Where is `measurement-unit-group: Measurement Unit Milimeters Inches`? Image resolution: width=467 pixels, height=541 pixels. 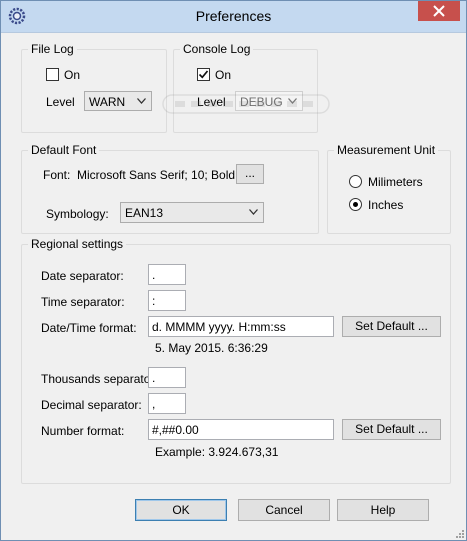
measurement-unit-group: Measurement Unit Milimeters Inches is located at coordinates (389, 188).